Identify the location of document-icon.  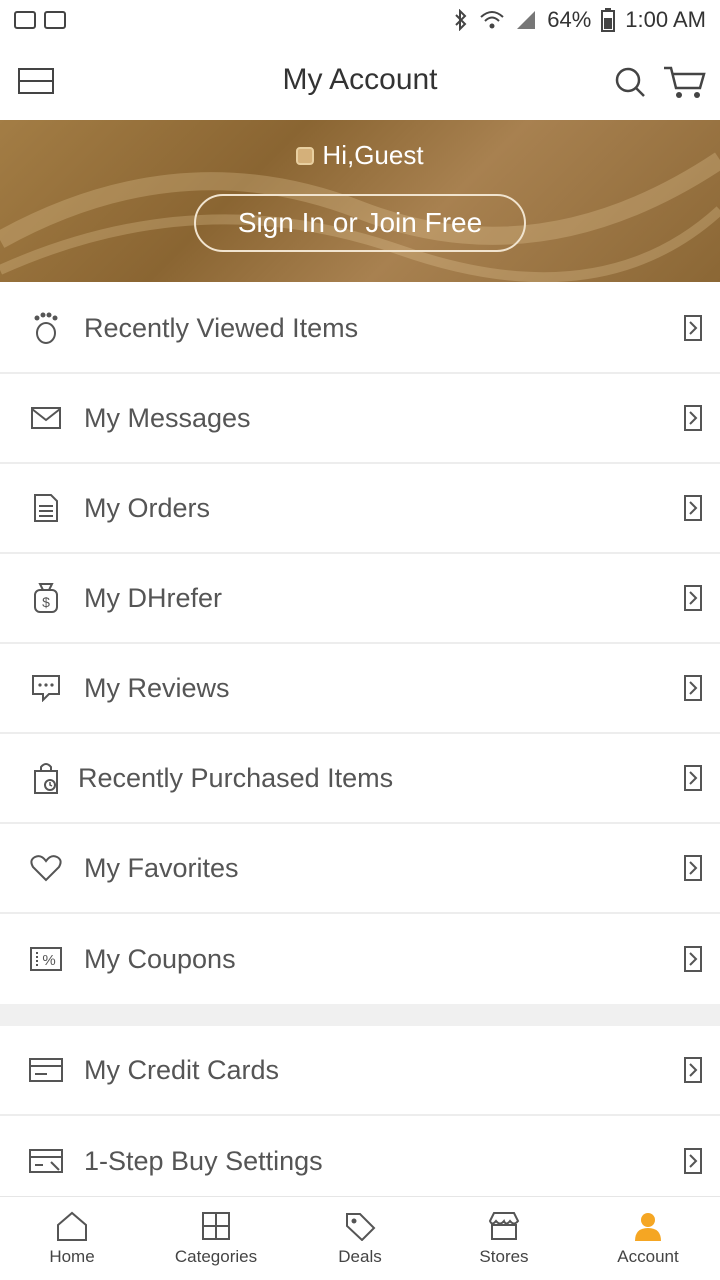
(46, 508).